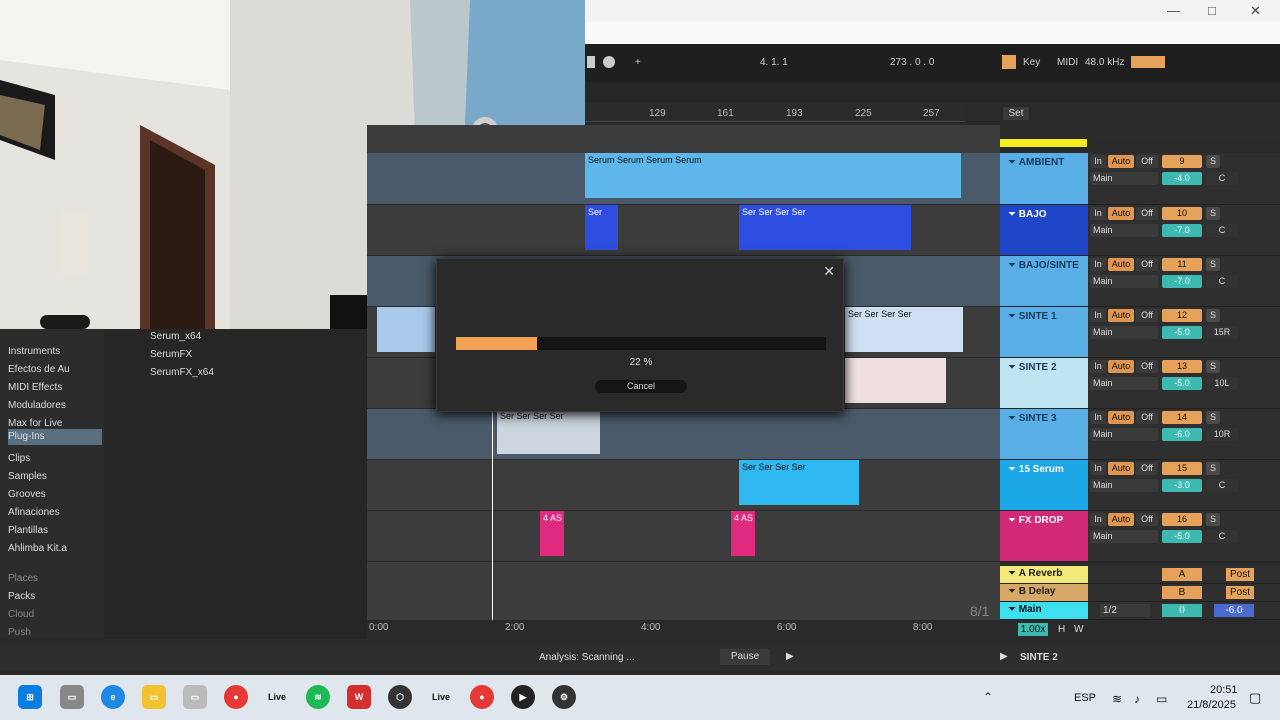 The image size is (1280, 720). I want to click on return-activator: A, so click(1182, 574).